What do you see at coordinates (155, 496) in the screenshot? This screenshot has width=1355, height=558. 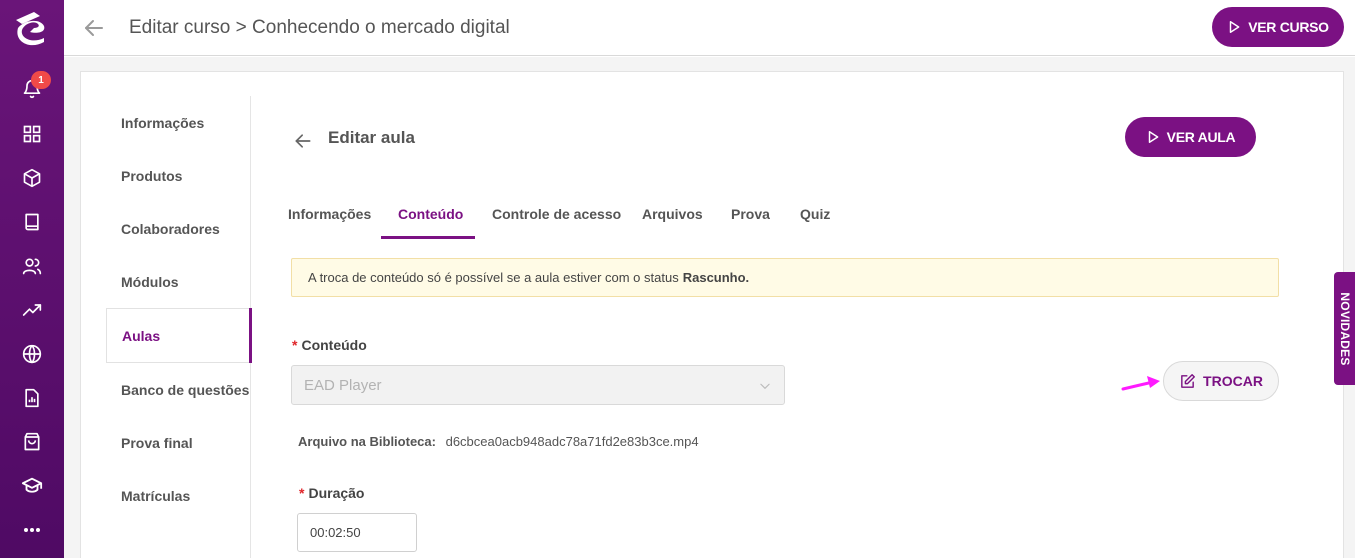 I see `side-item-matriculas: Matrículas` at bounding box center [155, 496].